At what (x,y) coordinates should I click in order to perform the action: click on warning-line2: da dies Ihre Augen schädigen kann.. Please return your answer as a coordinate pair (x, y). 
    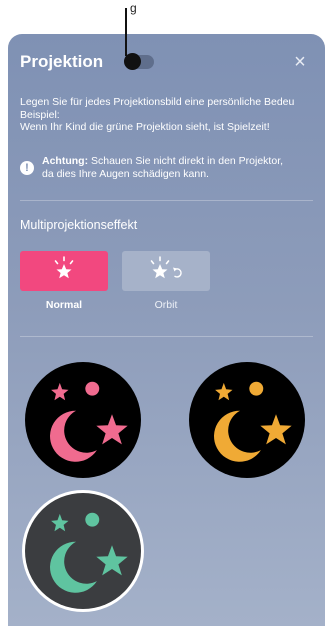
    Looking at the image, I should click on (125, 174).